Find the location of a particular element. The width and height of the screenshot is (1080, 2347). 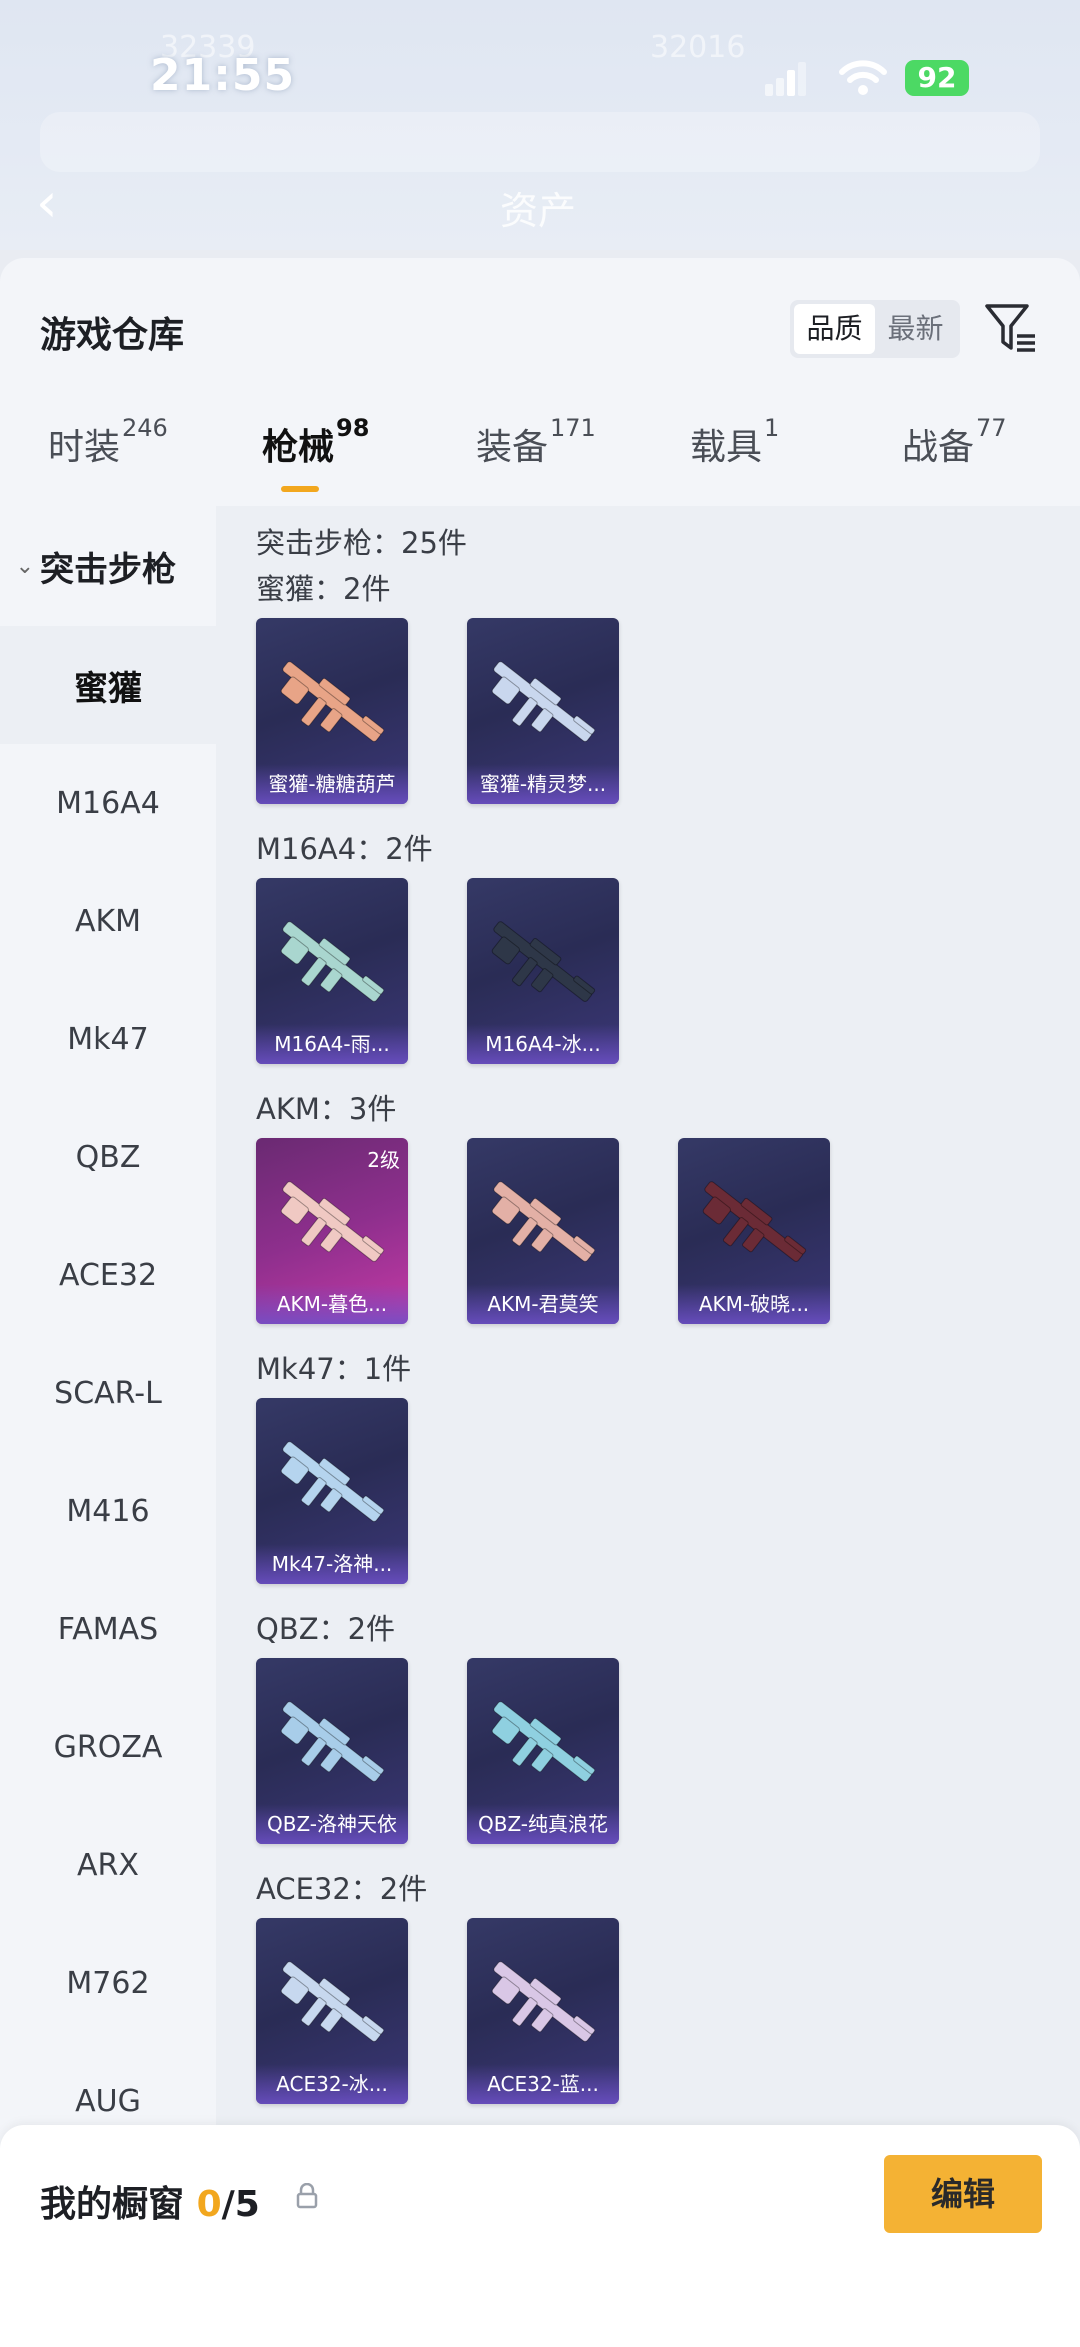

showcase-title: 我的橱窗 0/5 is located at coordinates (150, 2201).